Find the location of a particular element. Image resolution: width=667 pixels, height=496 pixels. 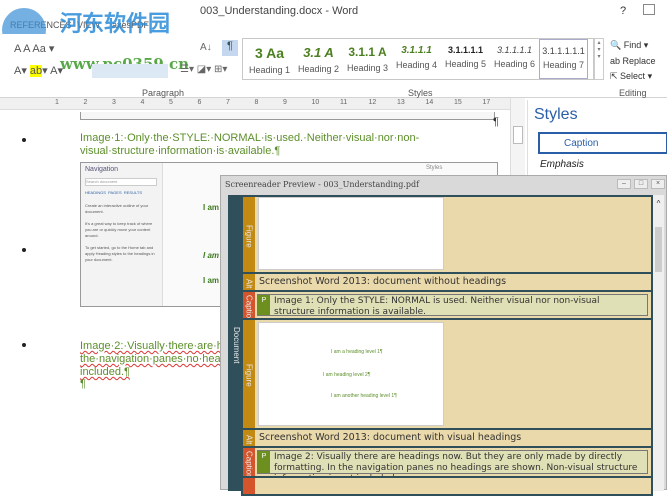

style-label: Heading 4 is located at coordinates (416, 65).